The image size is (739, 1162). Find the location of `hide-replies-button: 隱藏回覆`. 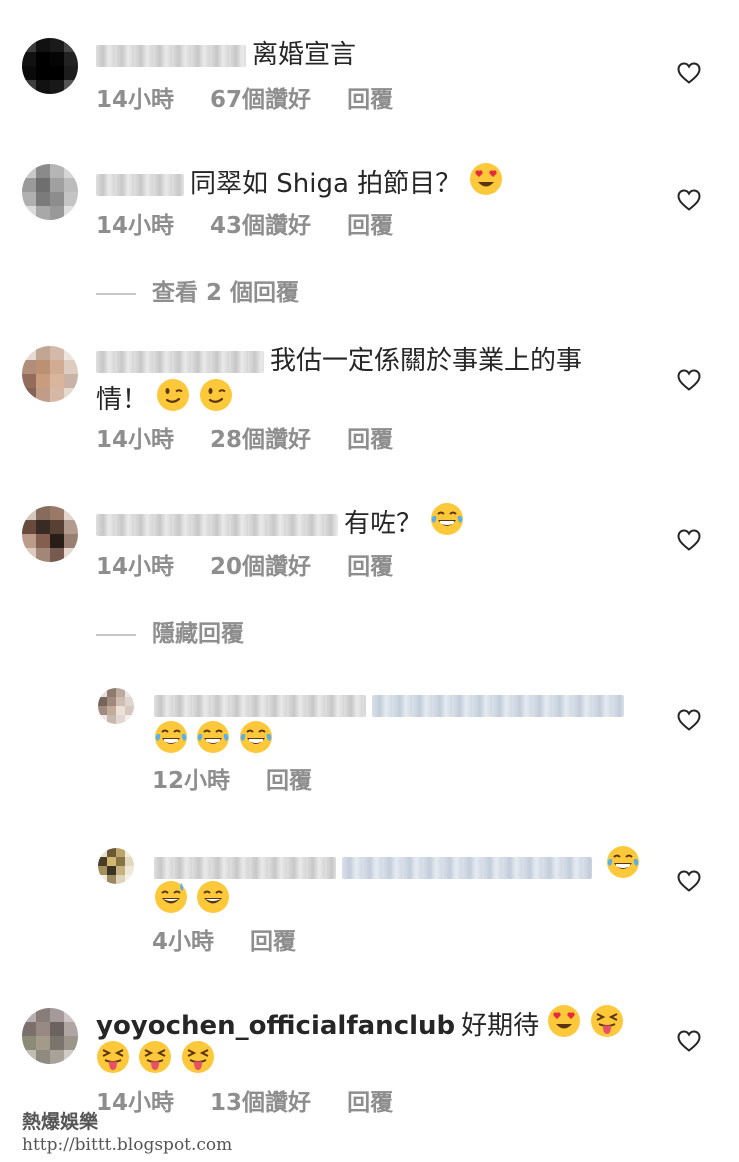

hide-replies-button: 隱藏回覆 is located at coordinates (170, 634).